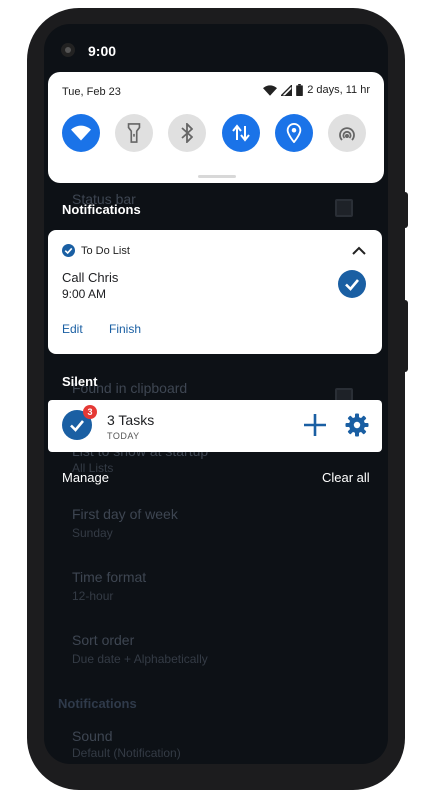 Image resolution: width=432 pixels, height=800 pixels. What do you see at coordinates (103, 640) in the screenshot?
I see `bg-item-title: Sort order` at bounding box center [103, 640].